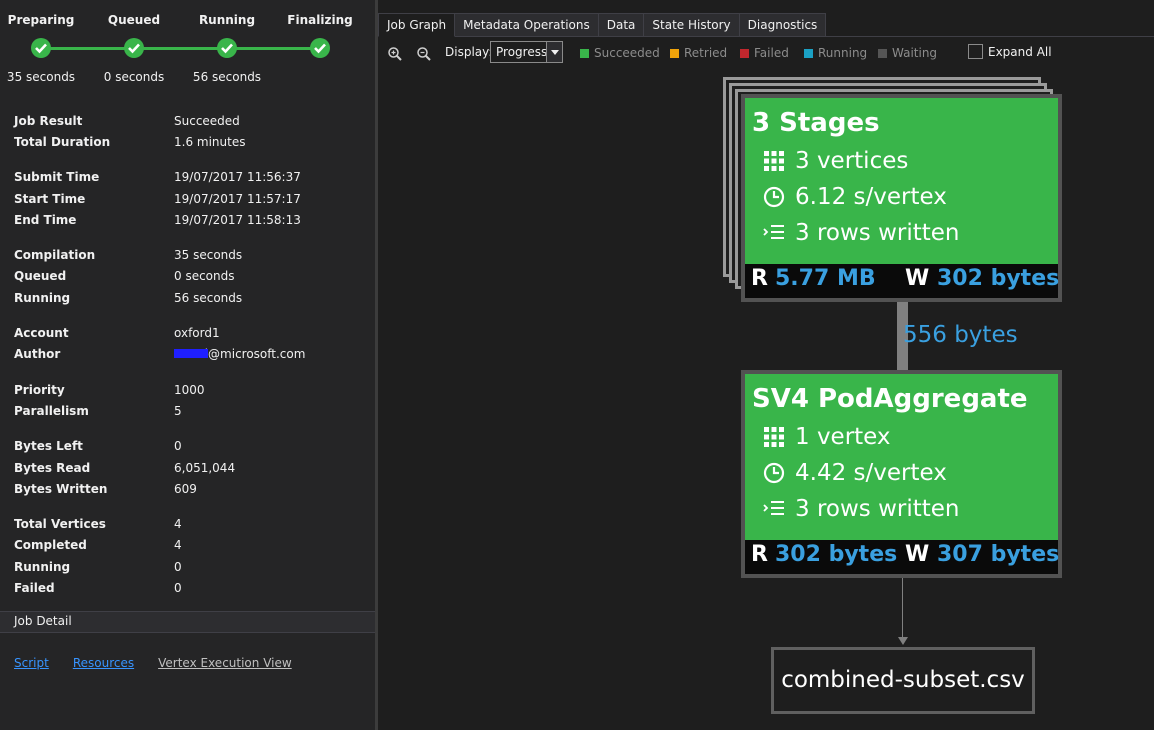 This screenshot has width=1154, height=730. What do you see at coordinates (890, 399) in the screenshot?
I see `stage-title: SV4 PodAggregate` at bounding box center [890, 399].